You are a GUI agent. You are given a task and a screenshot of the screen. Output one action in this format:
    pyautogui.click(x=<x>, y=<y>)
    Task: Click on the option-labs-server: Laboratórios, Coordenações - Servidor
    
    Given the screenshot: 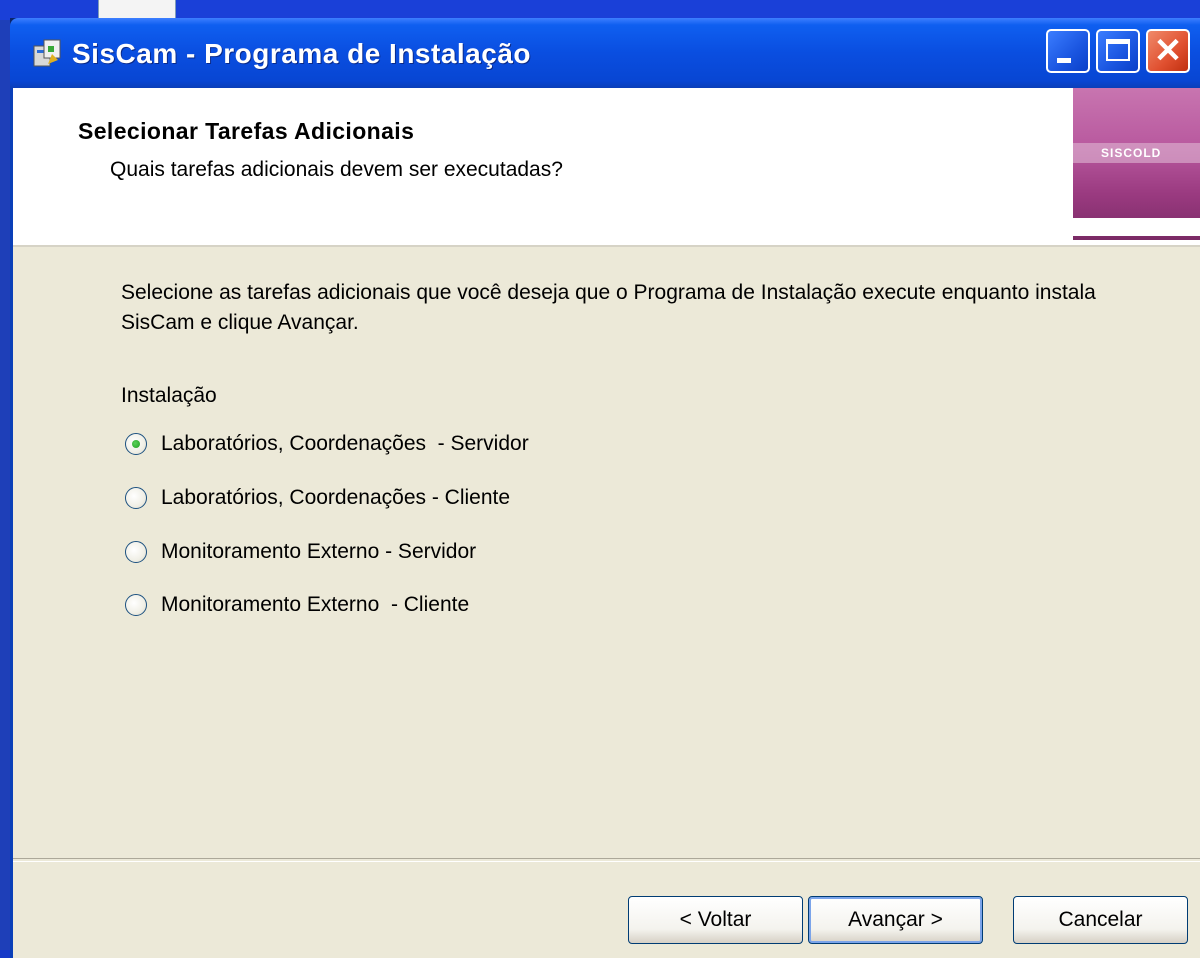 What is the action you would take?
    pyautogui.click(x=327, y=444)
    